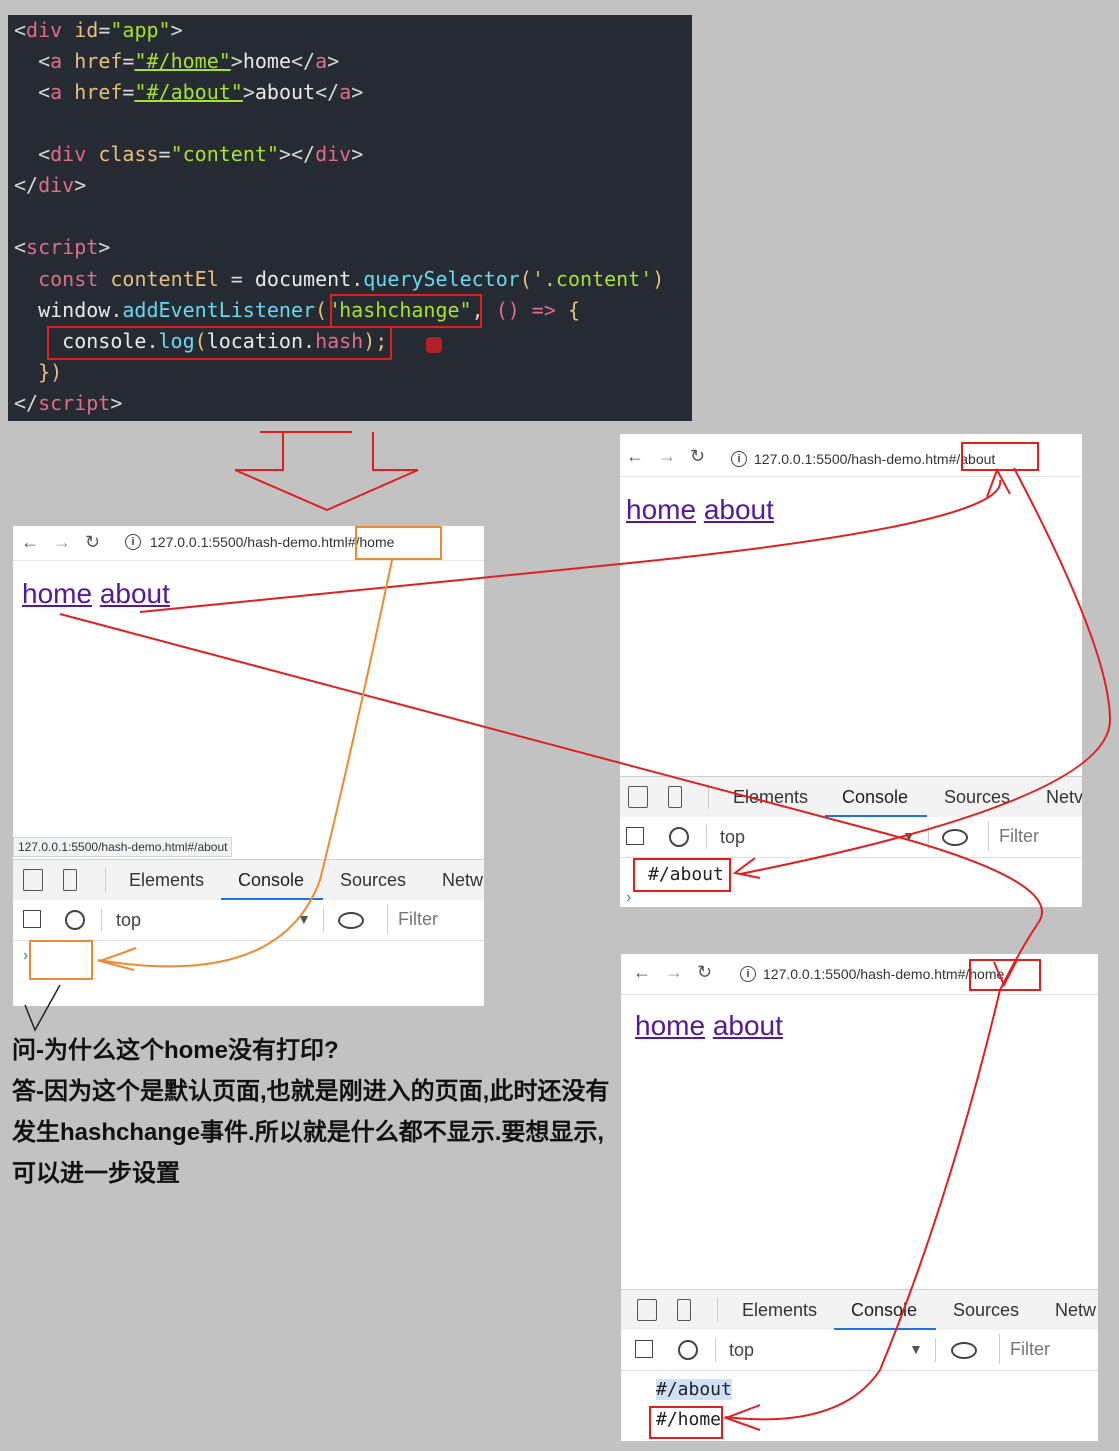  Describe the element at coordinates (201, 92) in the screenshot. I see `code-line-3: <a href="#/about">about</a>` at that location.